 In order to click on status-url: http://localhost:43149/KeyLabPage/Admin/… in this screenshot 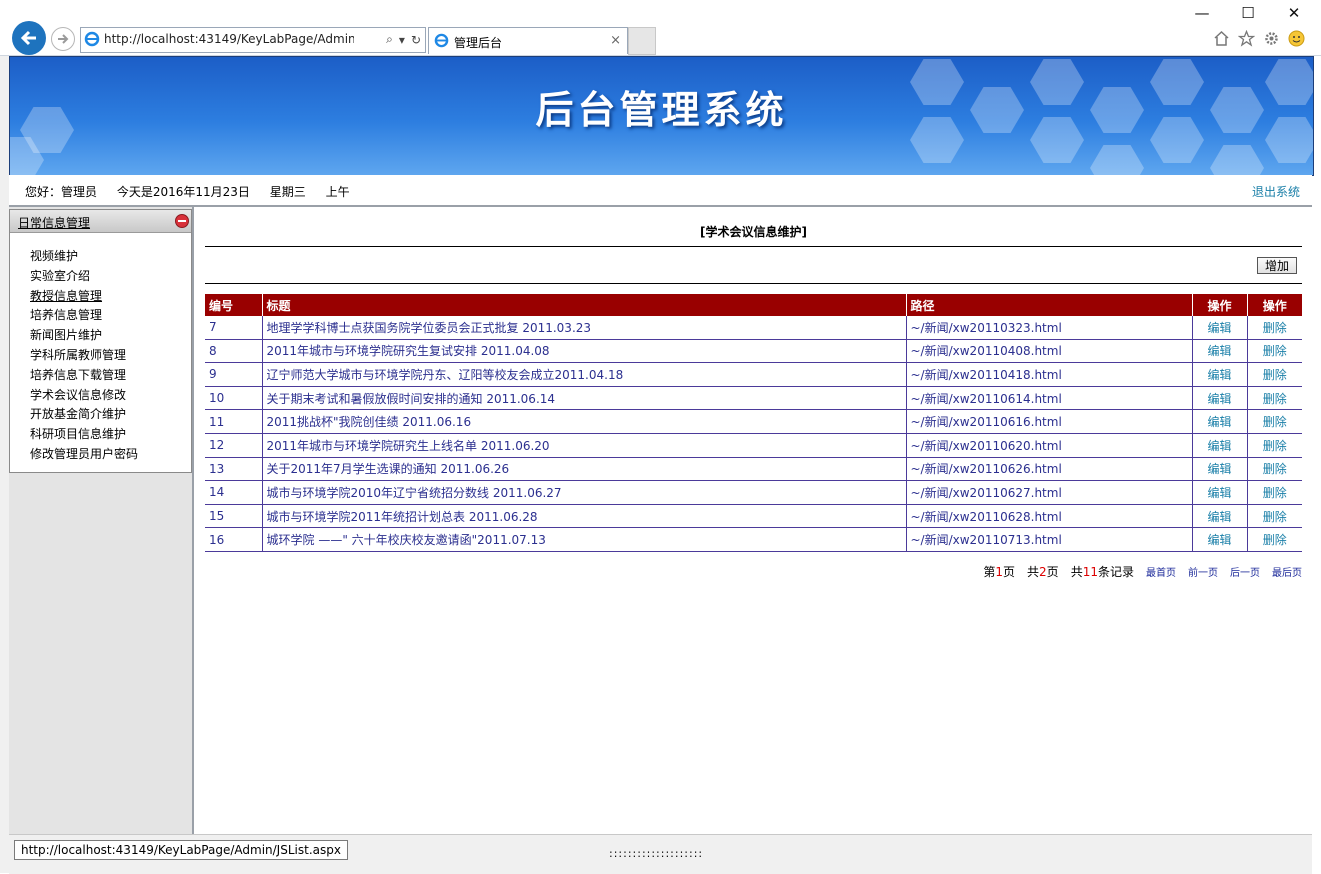, I will do `click(181, 850)`.